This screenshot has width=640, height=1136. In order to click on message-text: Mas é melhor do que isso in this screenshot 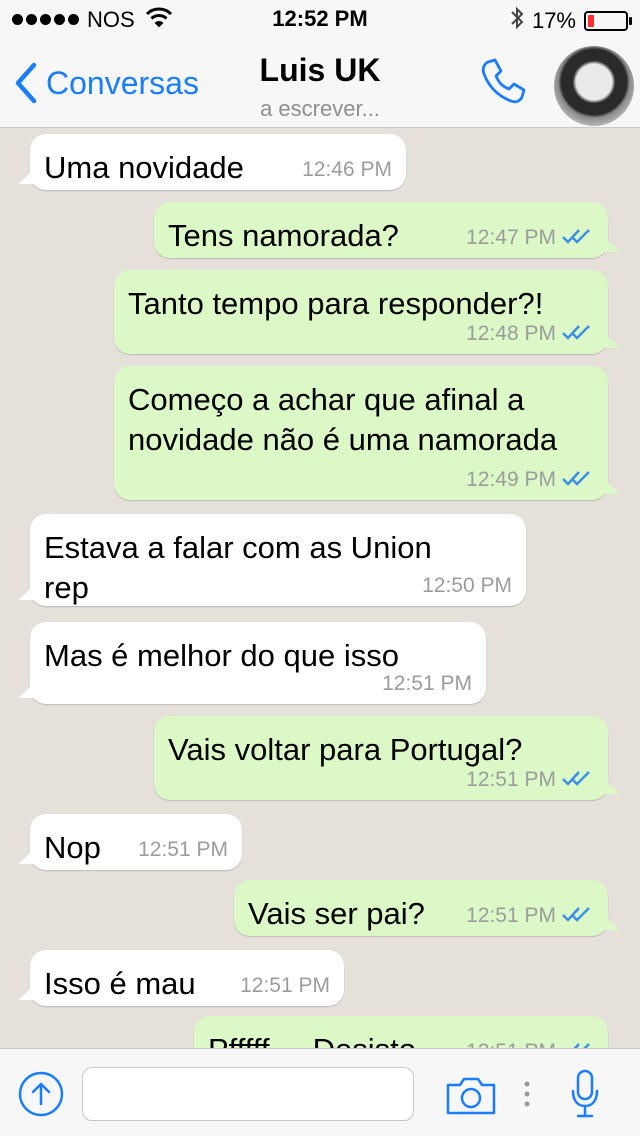, I will do `click(221, 655)`.